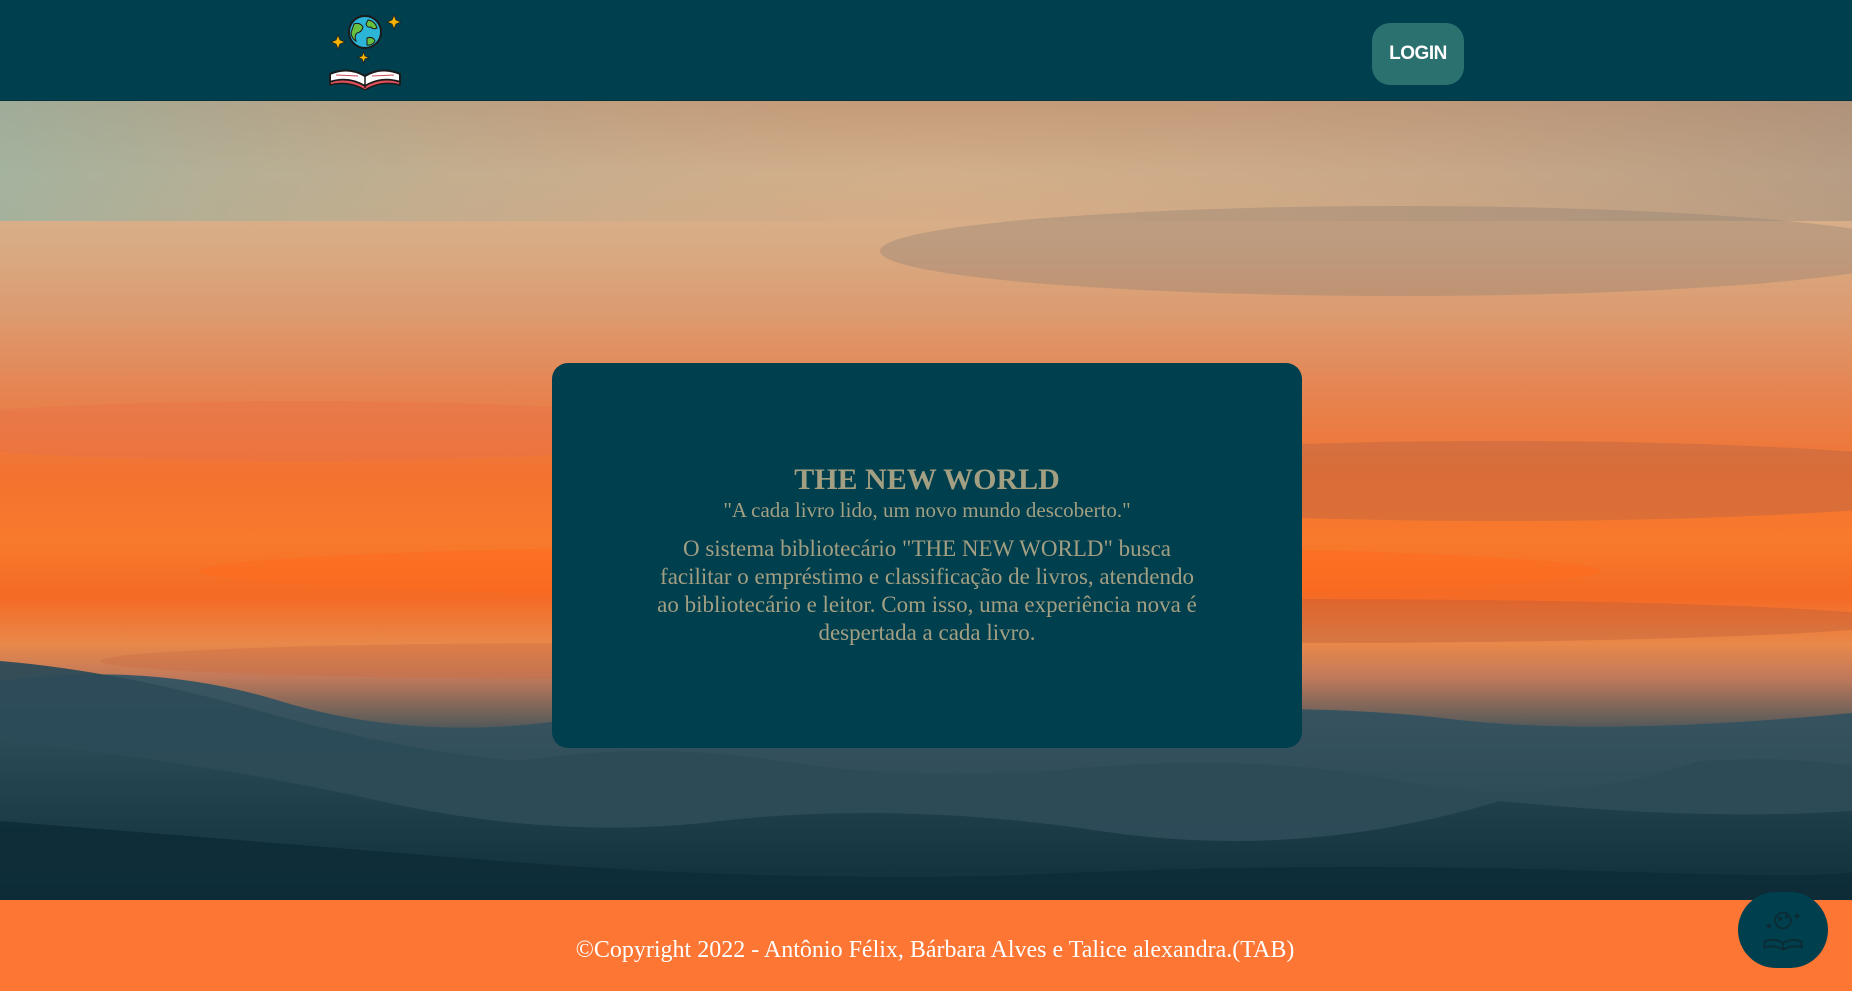  What do you see at coordinates (927, 479) in the screenshot?
I see `card-title: THE NEW WORLD` at bounding box center [927, 479].